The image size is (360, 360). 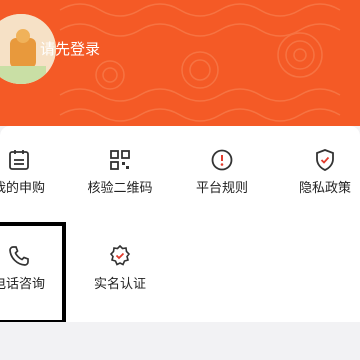 I want to click on calendar-icon, so click(x=19, y=160).